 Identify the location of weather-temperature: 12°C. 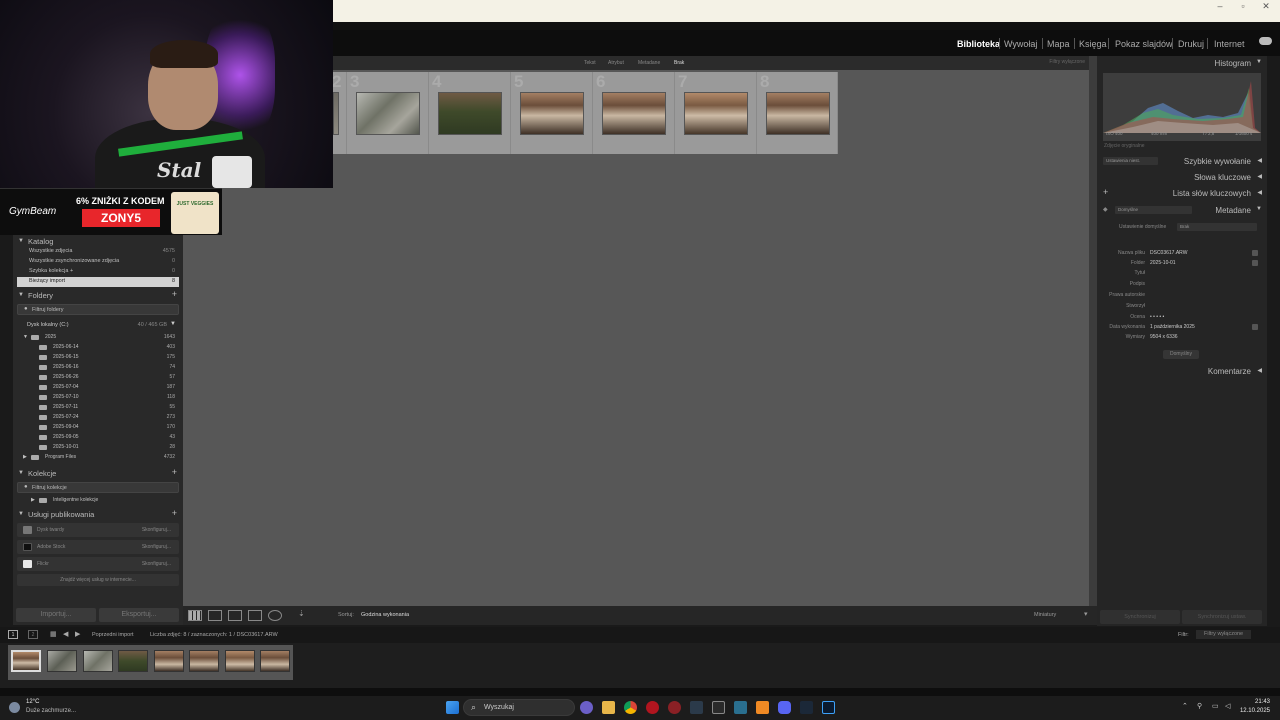
(32, 702).